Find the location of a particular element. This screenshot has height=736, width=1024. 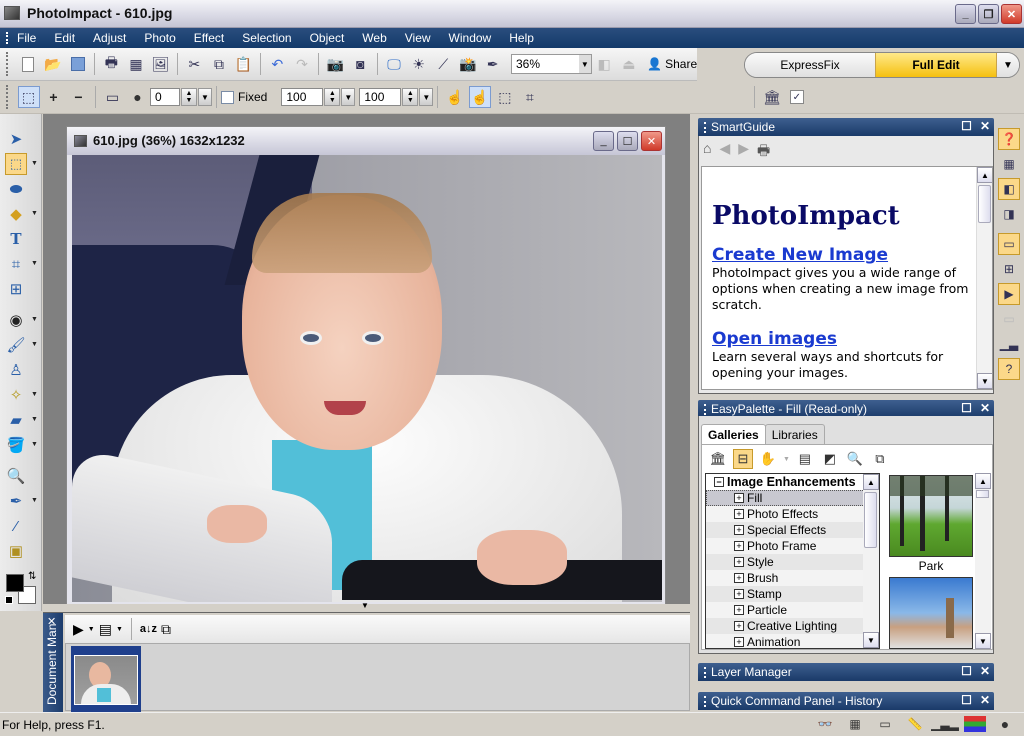

menu-adjust: Adjust is located at coordinates (109, 38).